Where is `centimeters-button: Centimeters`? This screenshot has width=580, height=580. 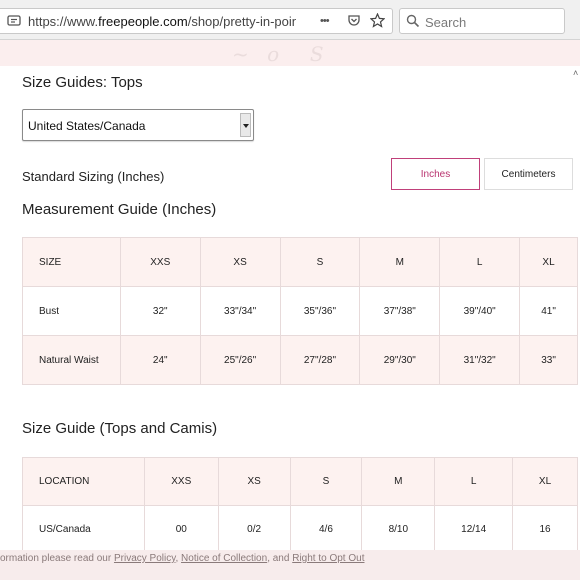 centimeters-button: Centimeters is located at coordinates (528, 174).